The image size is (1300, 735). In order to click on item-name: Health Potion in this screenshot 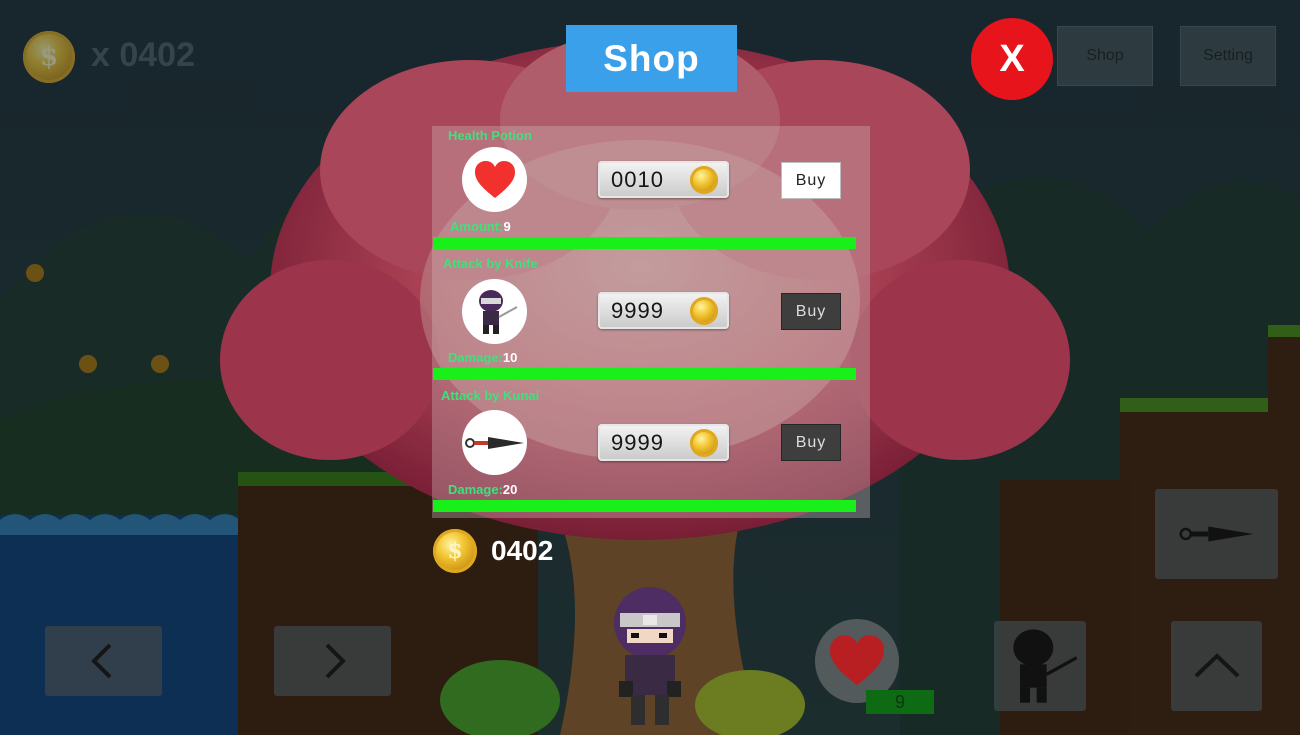, I will do `click(490, 135)`.